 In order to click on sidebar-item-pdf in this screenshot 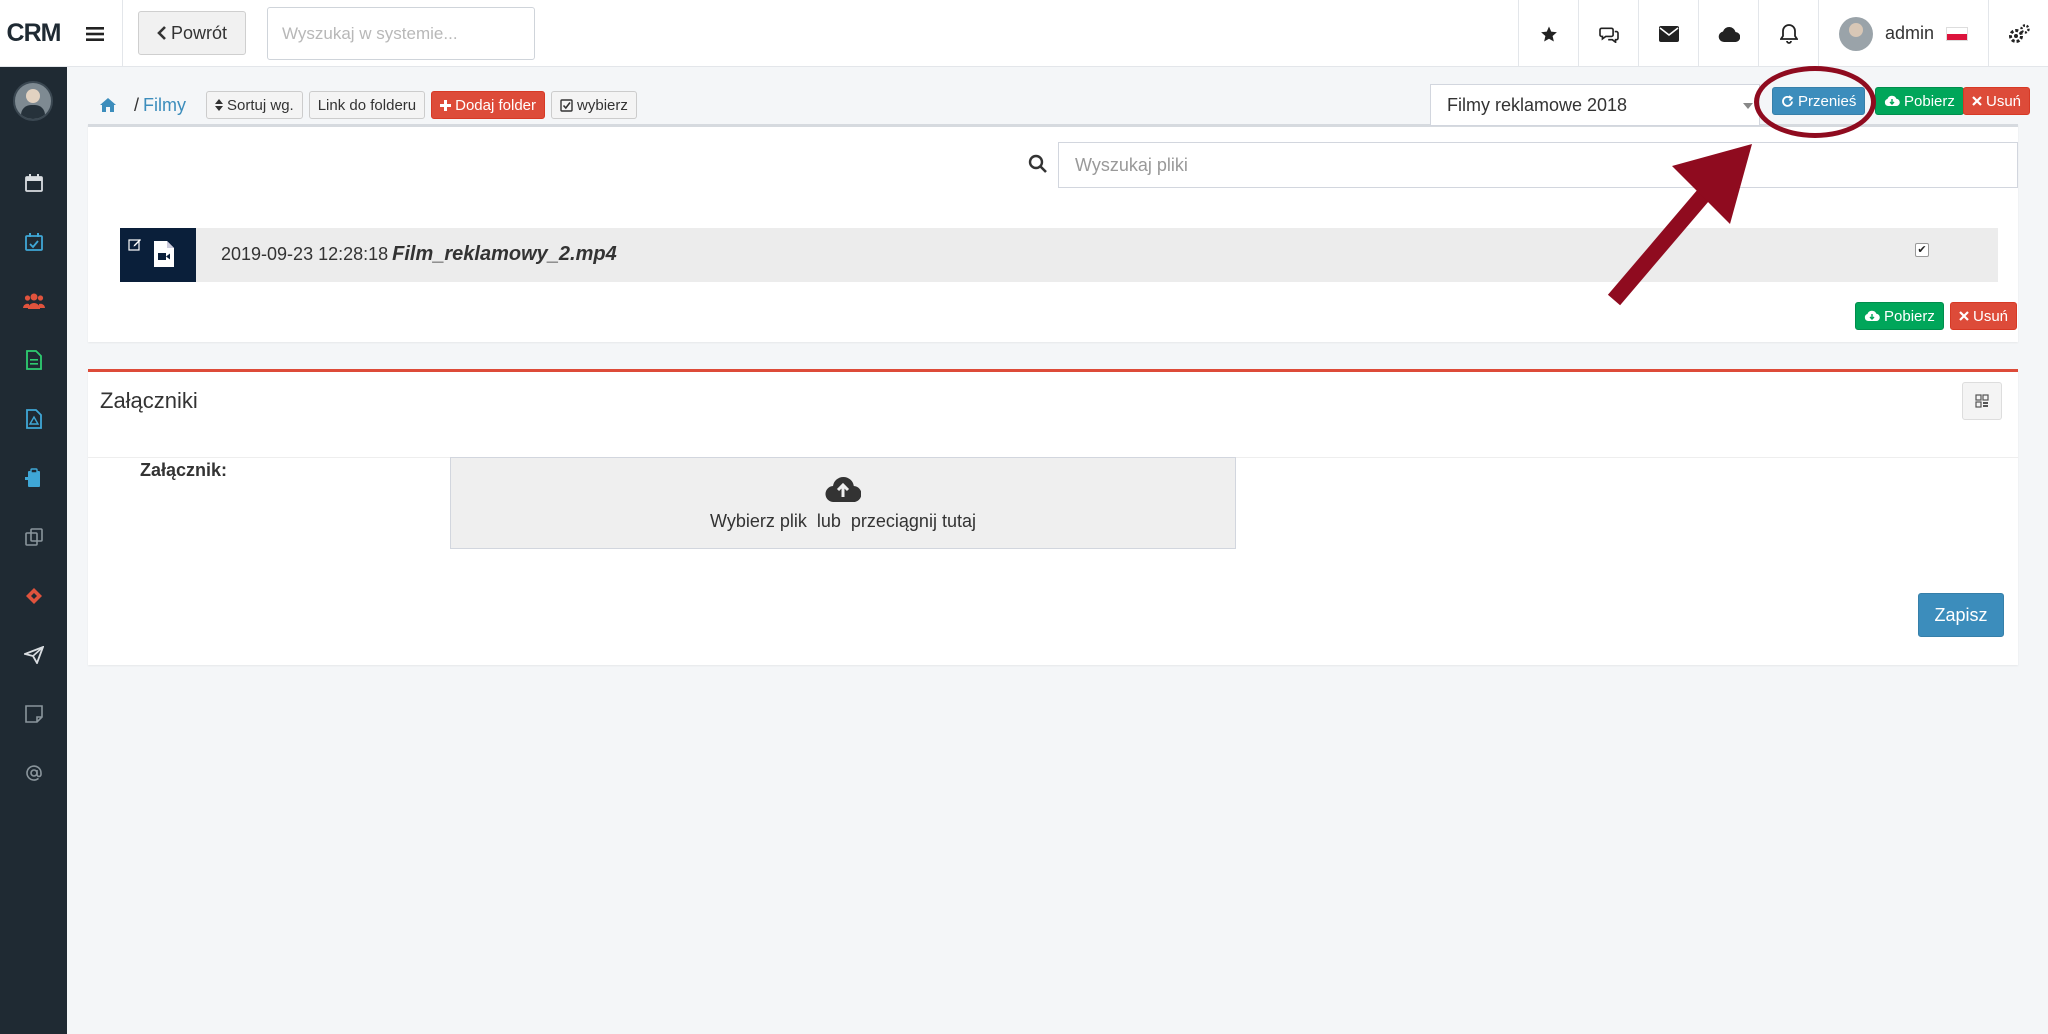, I will do `click(33, 419)`.